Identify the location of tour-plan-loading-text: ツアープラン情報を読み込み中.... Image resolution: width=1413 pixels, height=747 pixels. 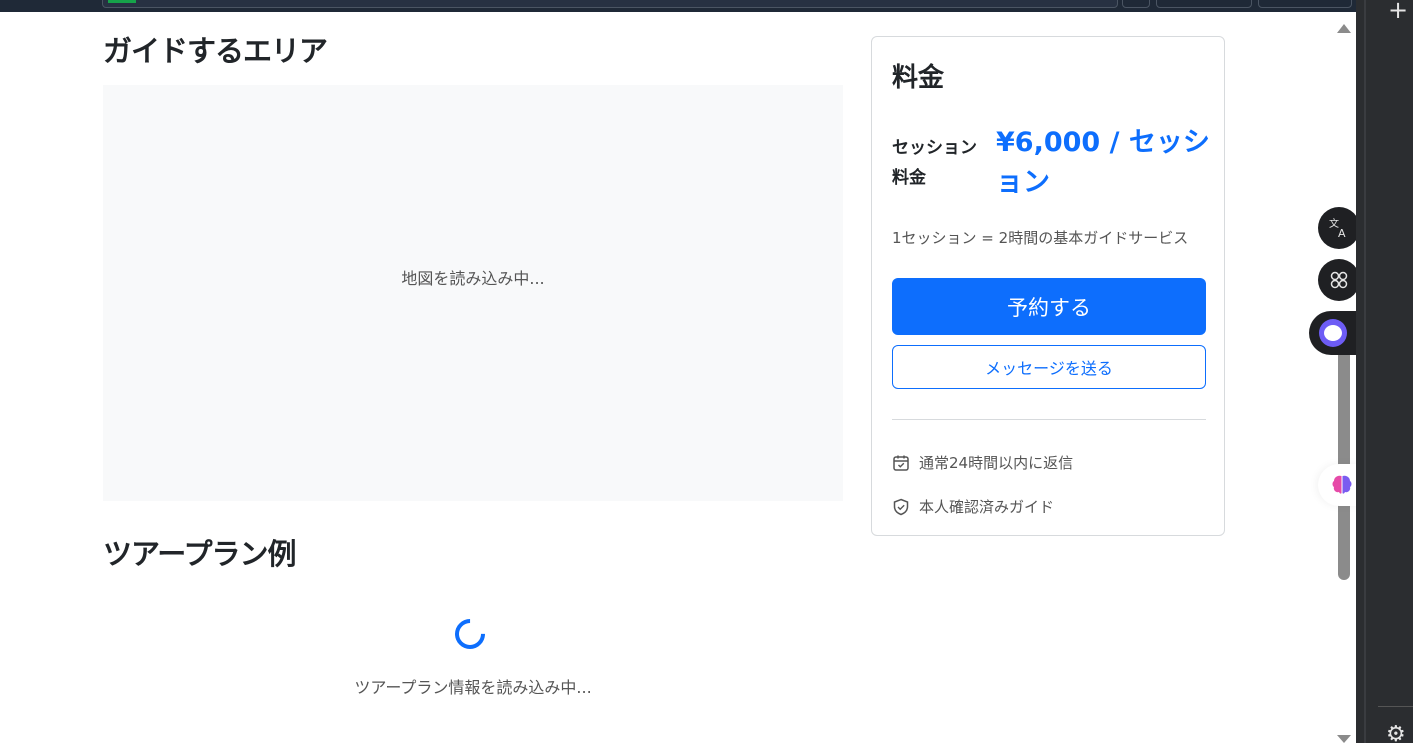
(473, 687).